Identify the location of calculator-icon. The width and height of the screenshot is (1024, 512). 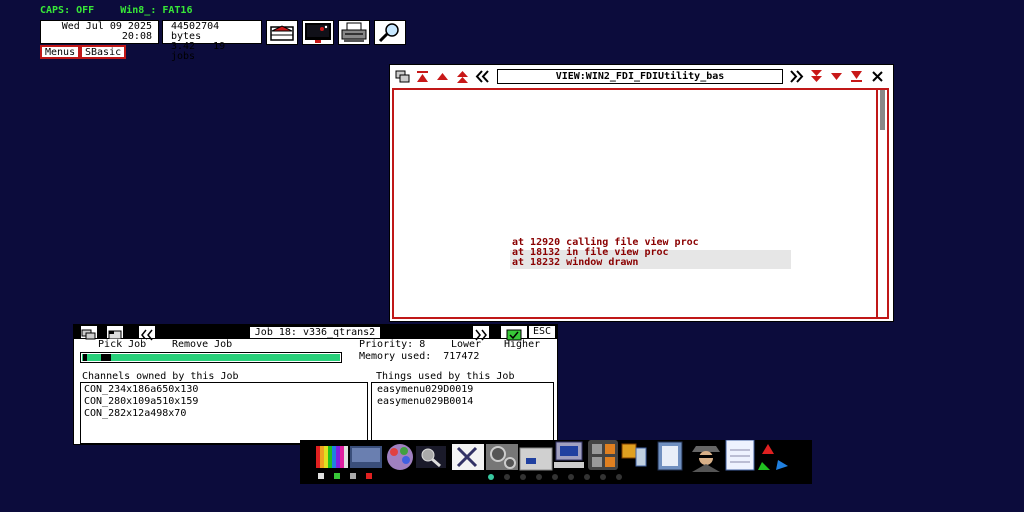
(603, 455).